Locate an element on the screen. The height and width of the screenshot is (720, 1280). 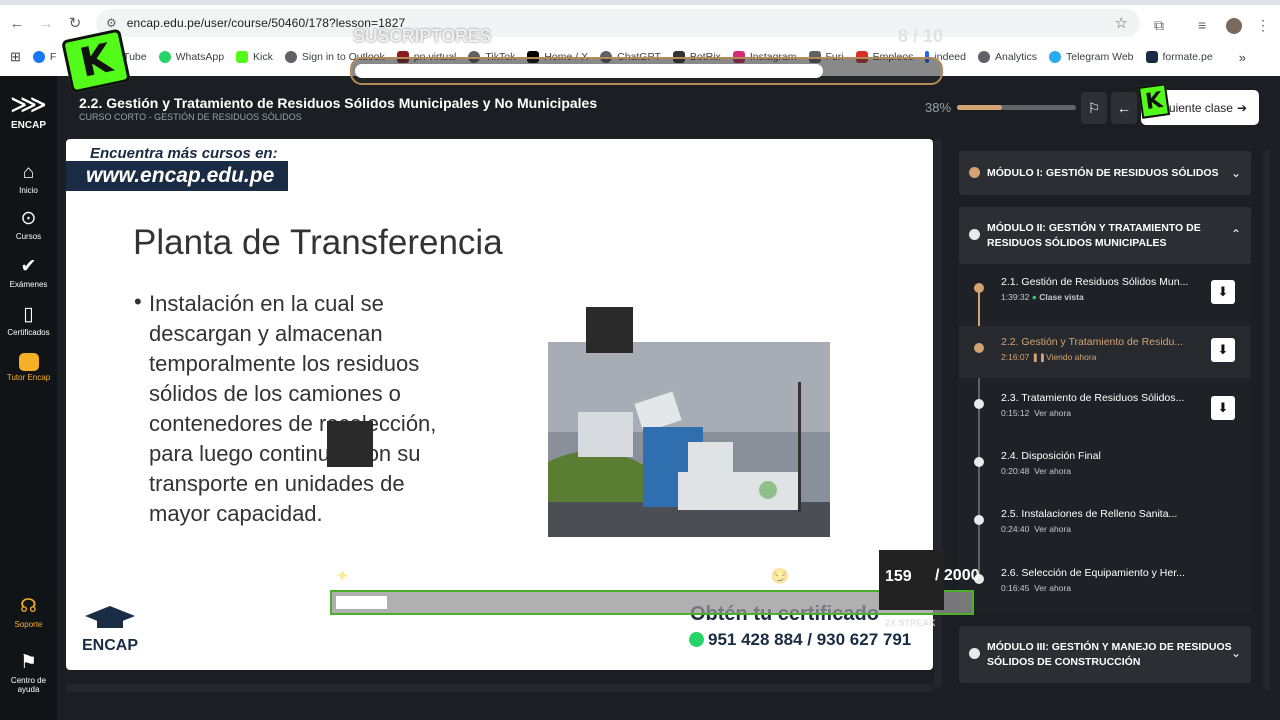
encap-logo-icon: ⋙ is located at coordinates (28, 104).